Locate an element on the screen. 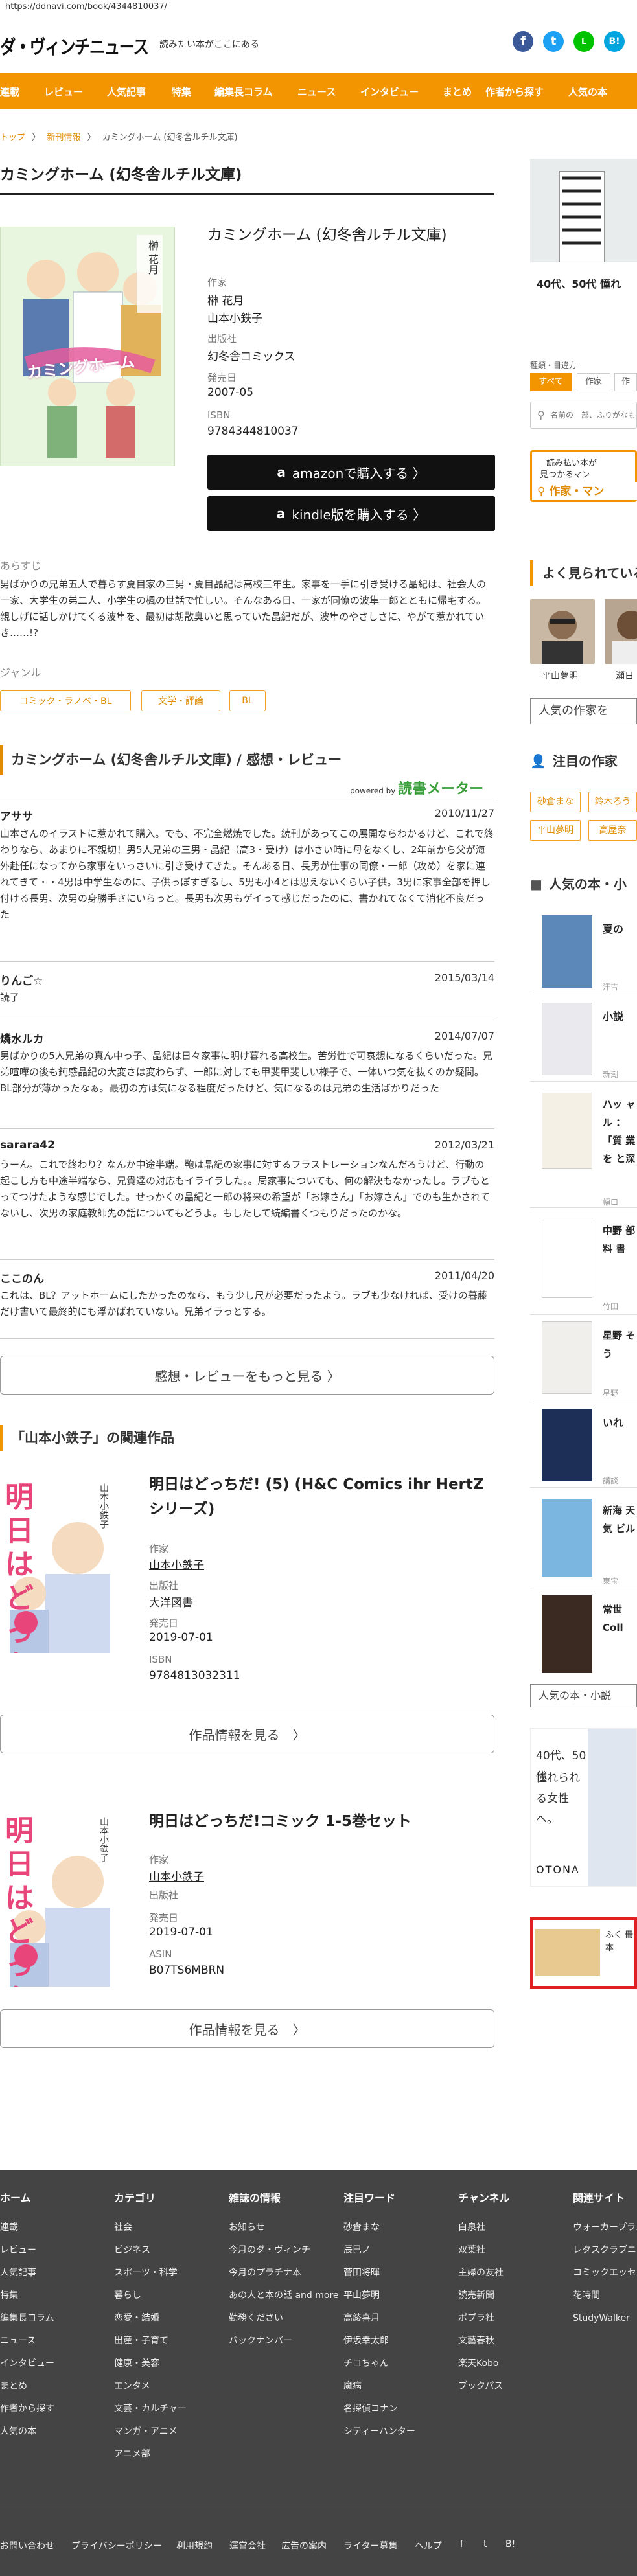  footer-link: 読売新聞 is located at coordinates (484, 2296).